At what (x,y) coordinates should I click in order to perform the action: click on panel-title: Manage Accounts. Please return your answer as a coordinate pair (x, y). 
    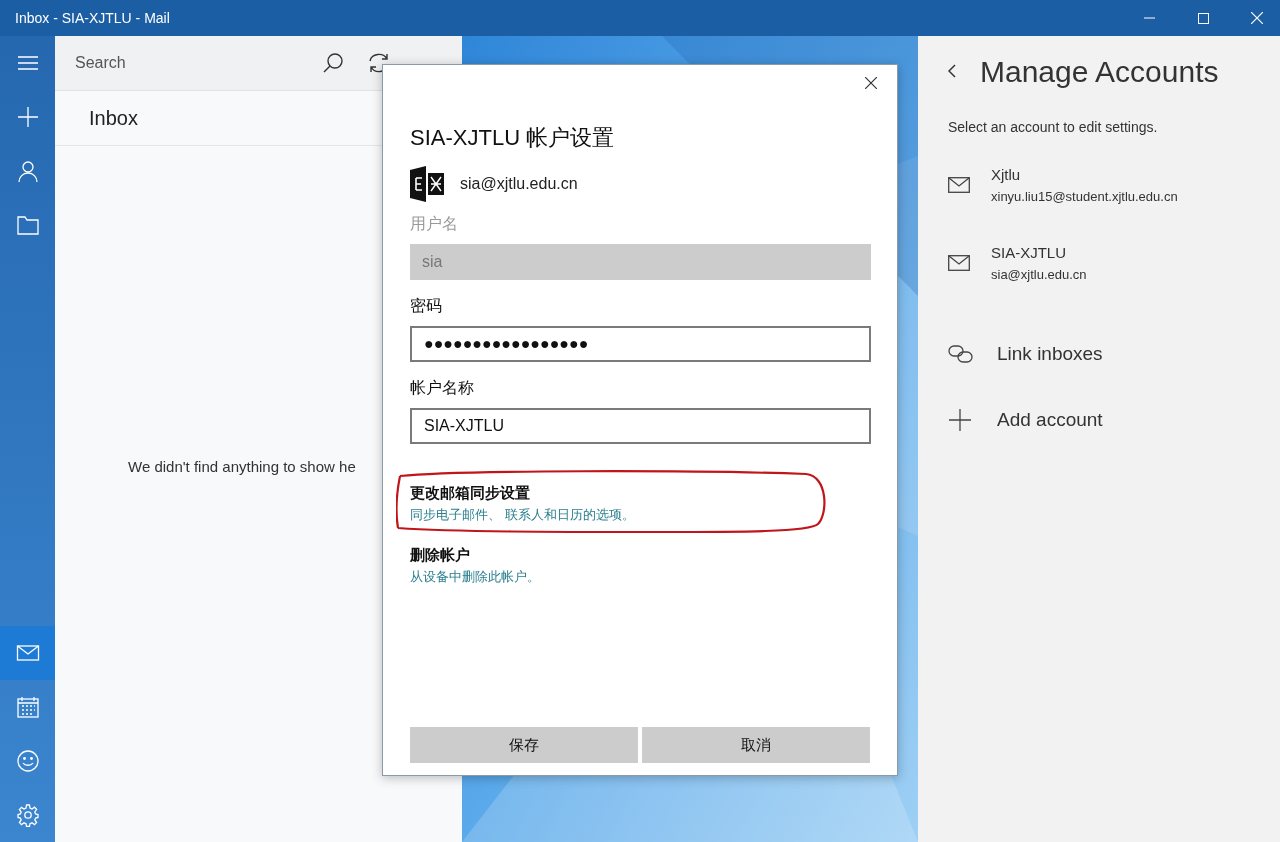
    Looking at the image, I should click on (1099, 71).